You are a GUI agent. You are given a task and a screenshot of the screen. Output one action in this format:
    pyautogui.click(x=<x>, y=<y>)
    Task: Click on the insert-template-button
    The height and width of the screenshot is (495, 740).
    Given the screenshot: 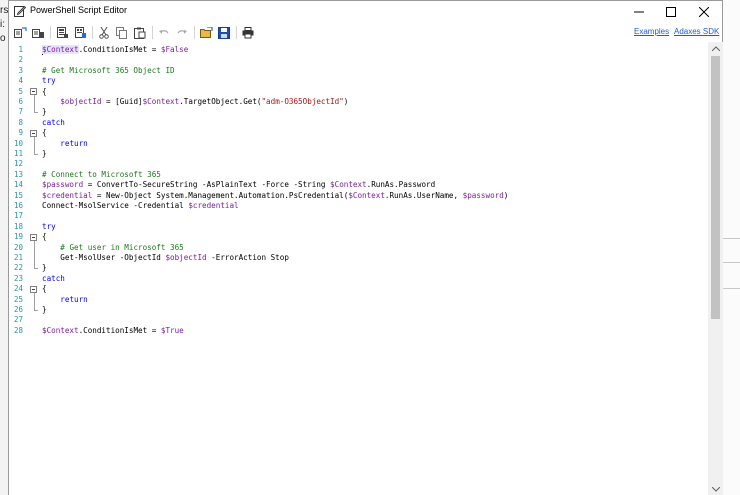 What is the action you would take?
    pyautogui.click(x=80, y=32)
    